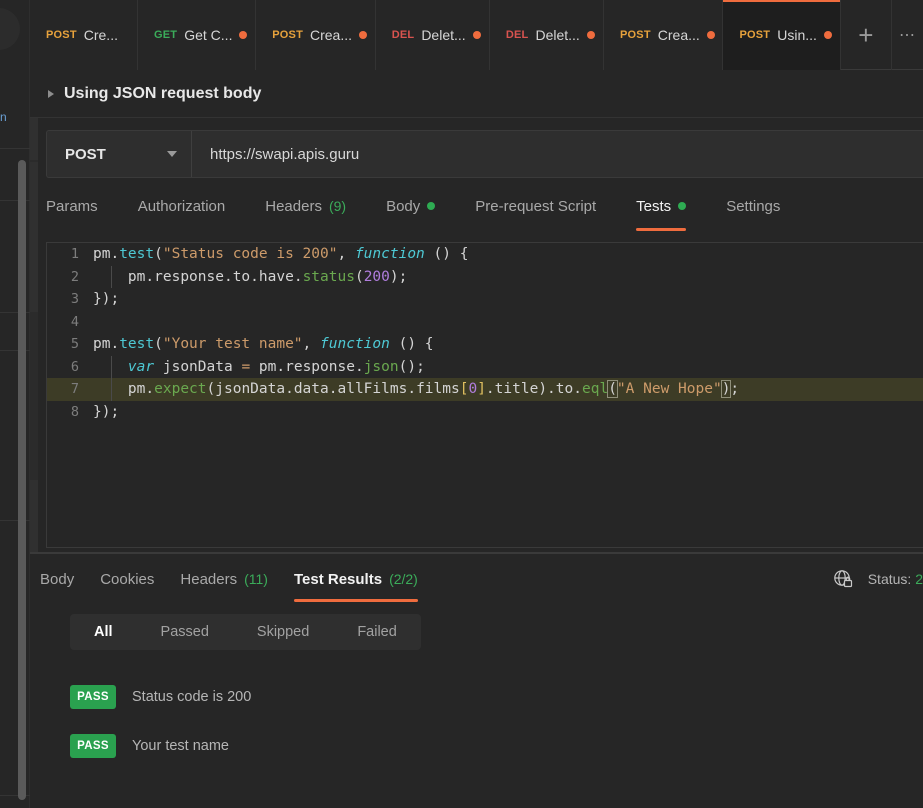  I want to click on url-input: https://swapi.apis.guru, so click(557, 154).